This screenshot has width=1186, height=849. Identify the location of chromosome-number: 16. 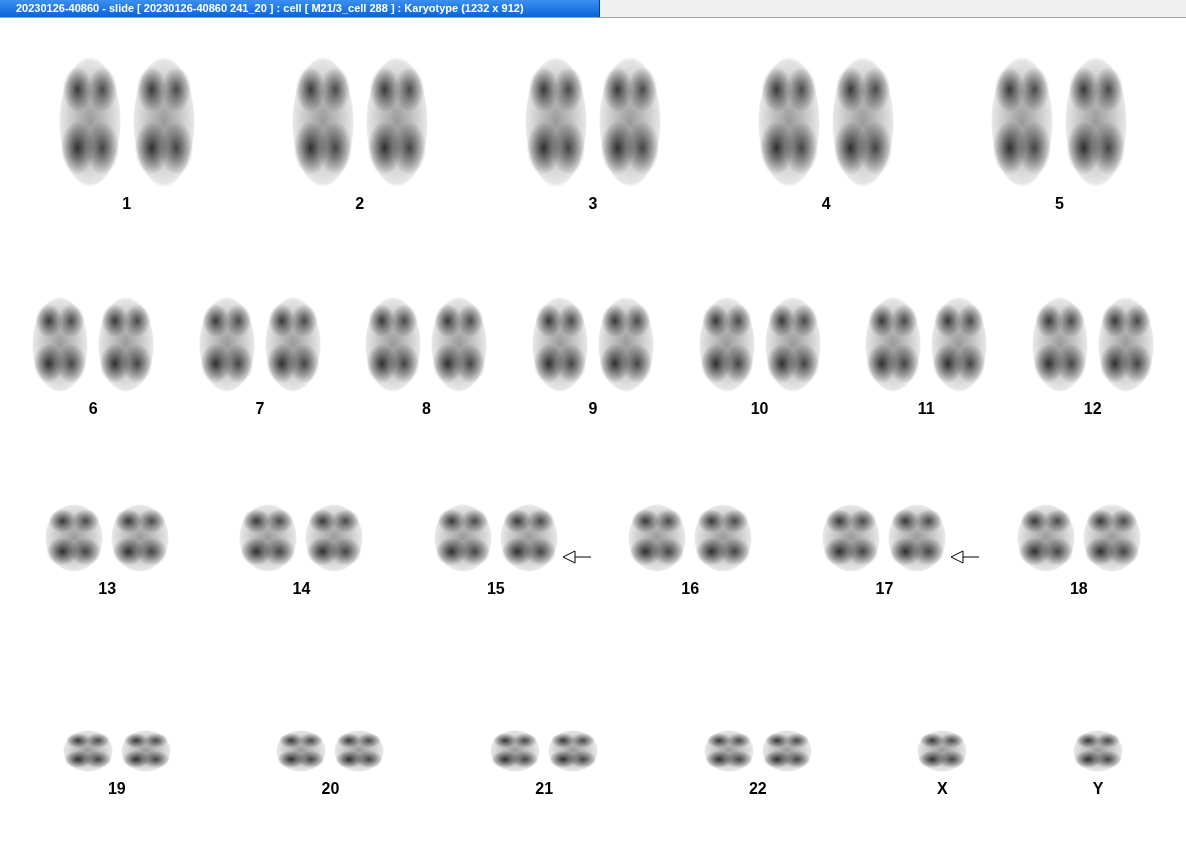
(690, 589).